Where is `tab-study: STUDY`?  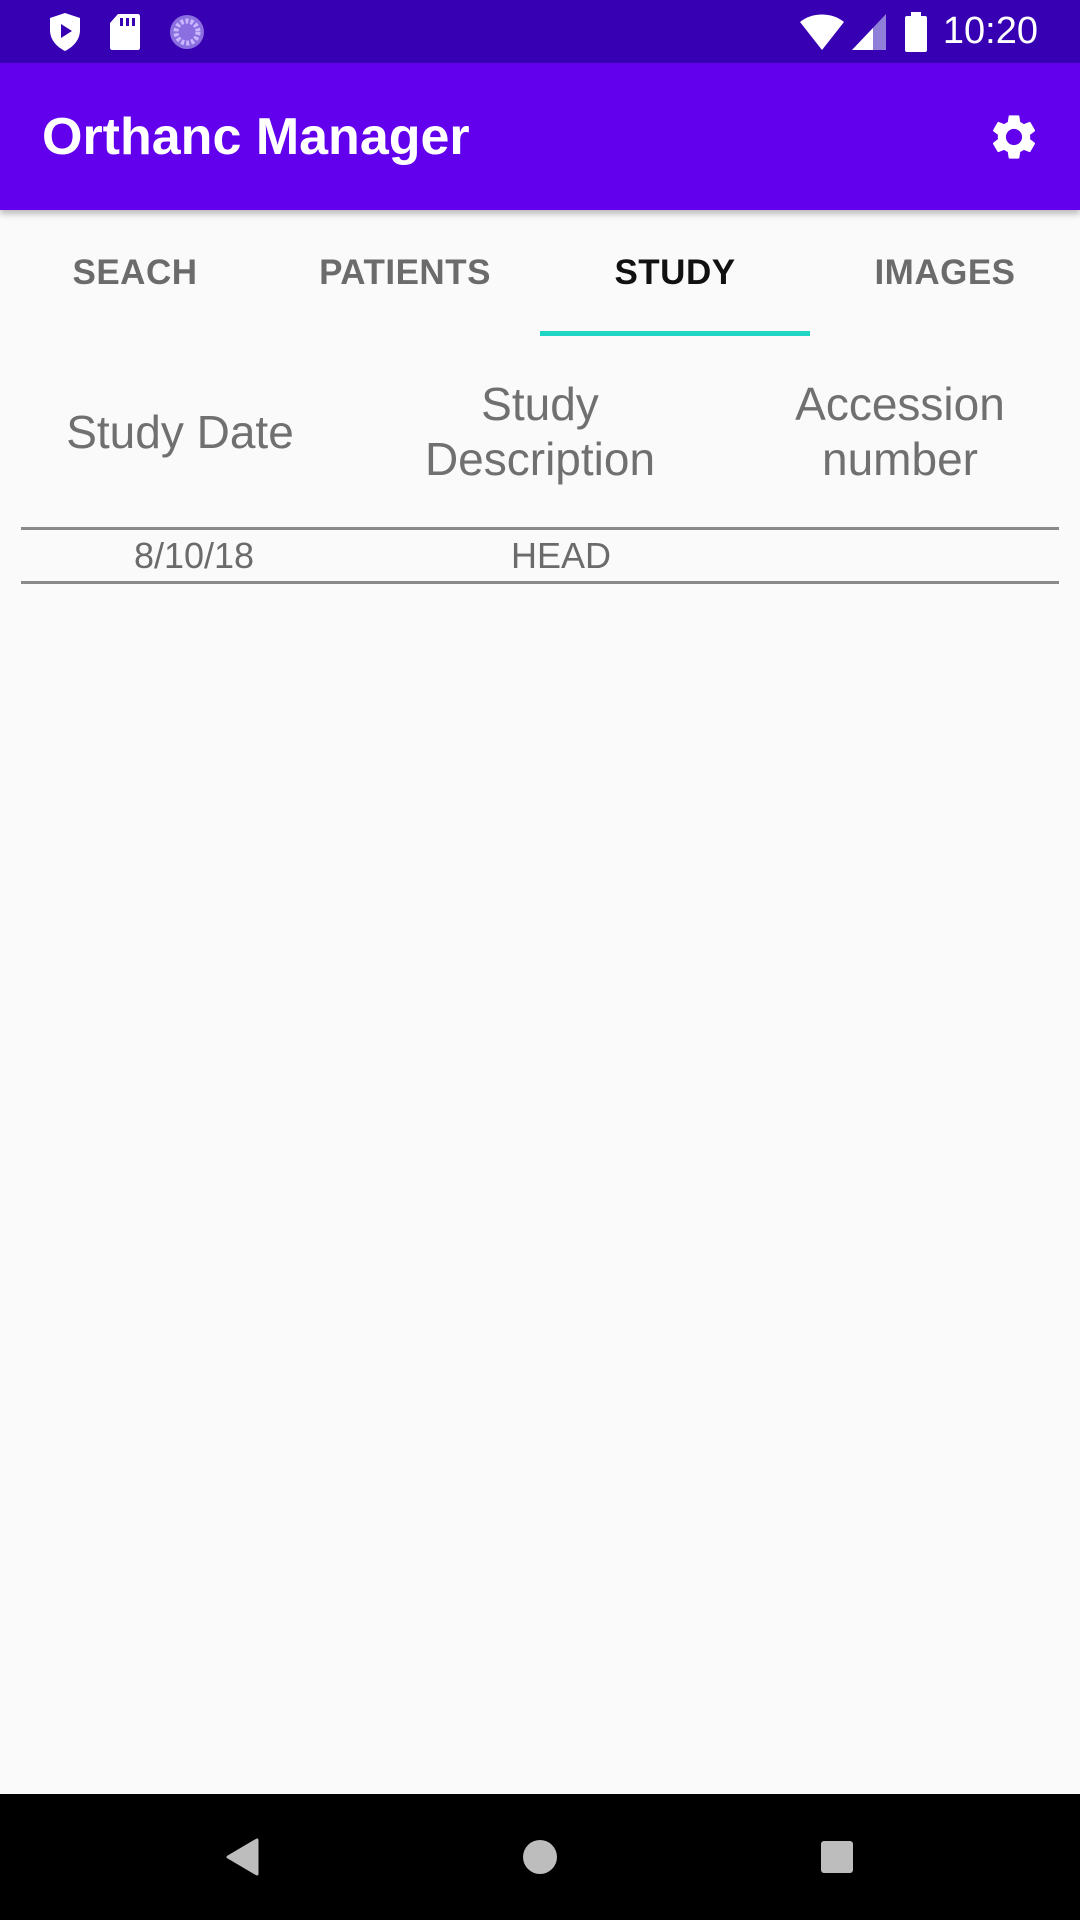 tab-study: STUDY is located at coordinates (675, 273).